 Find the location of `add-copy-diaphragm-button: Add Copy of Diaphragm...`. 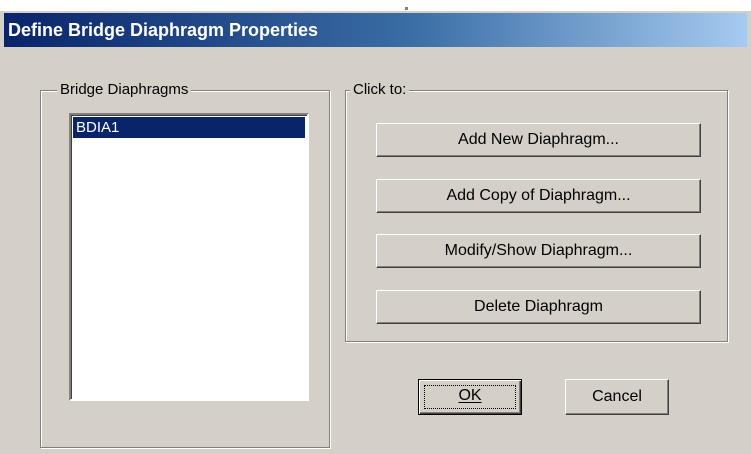

add-copy-diaphragm-button: Add Copy of Diaphragm... is located at coordinates (538, 196).